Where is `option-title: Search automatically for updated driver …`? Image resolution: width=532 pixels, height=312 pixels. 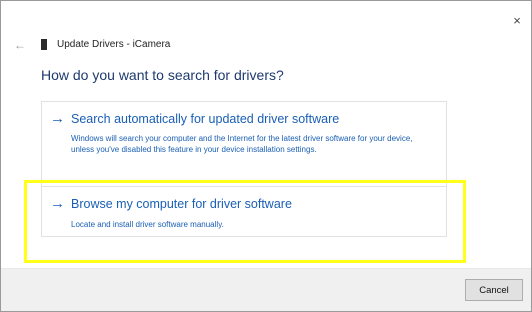
option-title: Search automatically for updated driver … is located at coordinates (205, 119).